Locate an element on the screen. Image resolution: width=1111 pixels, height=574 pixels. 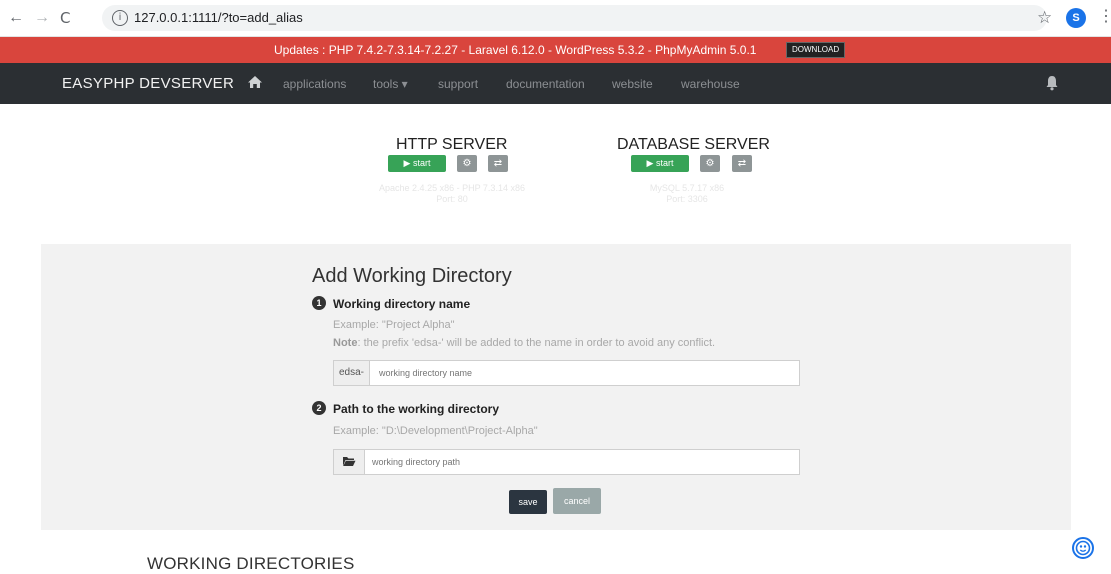
download-button: DOWNLOAD is located at coordinates (816, 50).